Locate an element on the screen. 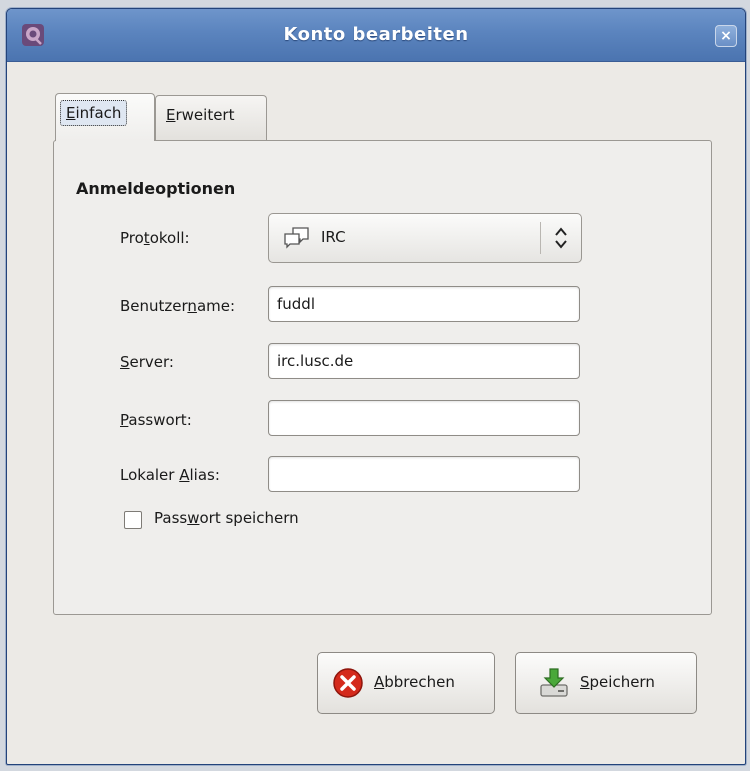  save-password-label: Passwort speichern is located at coordinates (226, 518).